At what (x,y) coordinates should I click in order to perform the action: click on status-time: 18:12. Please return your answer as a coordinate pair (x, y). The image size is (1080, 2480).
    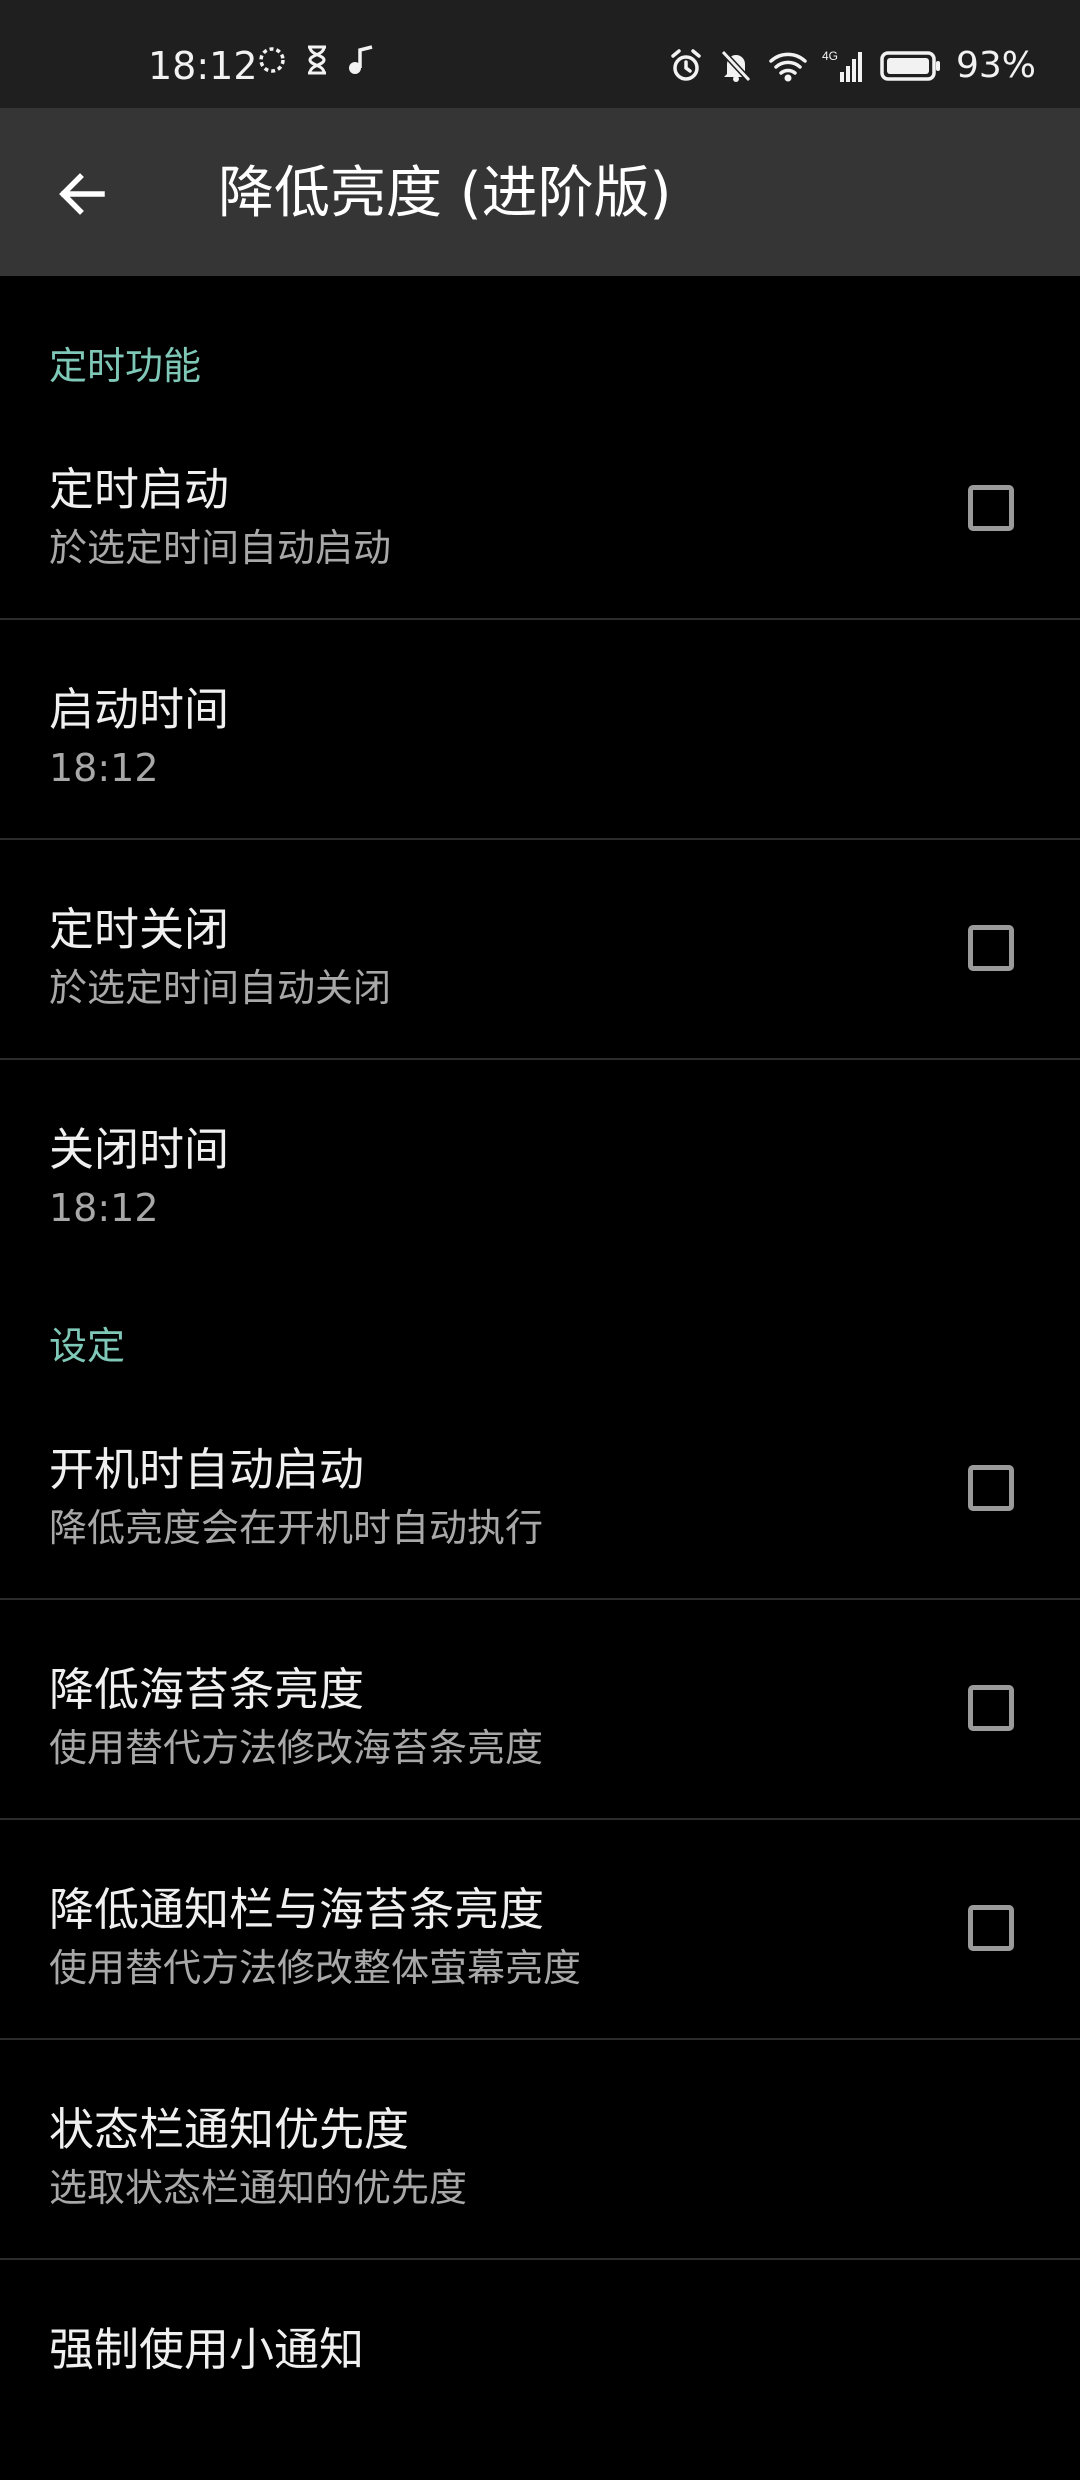
    Looking at the image, I should click on (203, 66).